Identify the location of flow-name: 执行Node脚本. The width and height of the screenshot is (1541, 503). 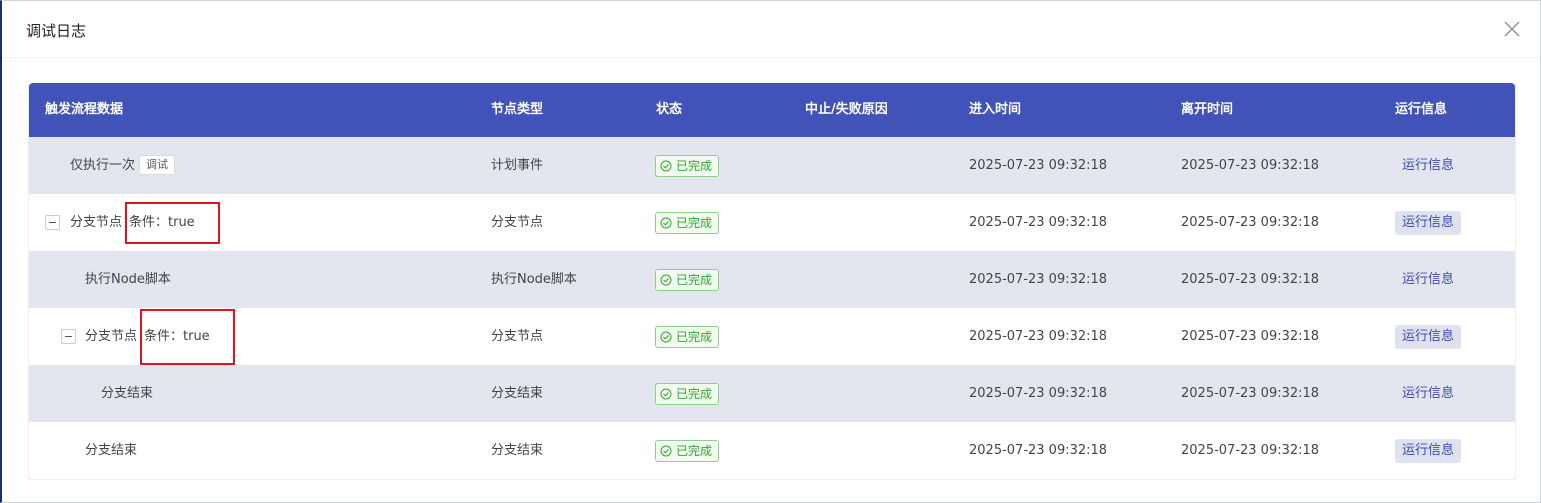
(128, 279).